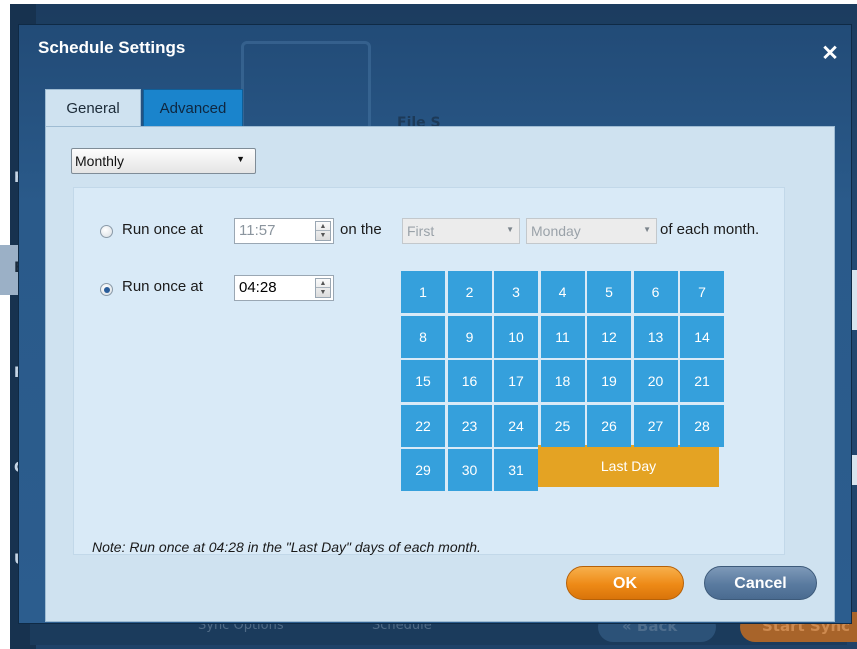 This screenshot has height=649, width=857. Describe the element at coordinates (516, 470) in the screenshot. I see `calendar-day-31: 31` at that location.